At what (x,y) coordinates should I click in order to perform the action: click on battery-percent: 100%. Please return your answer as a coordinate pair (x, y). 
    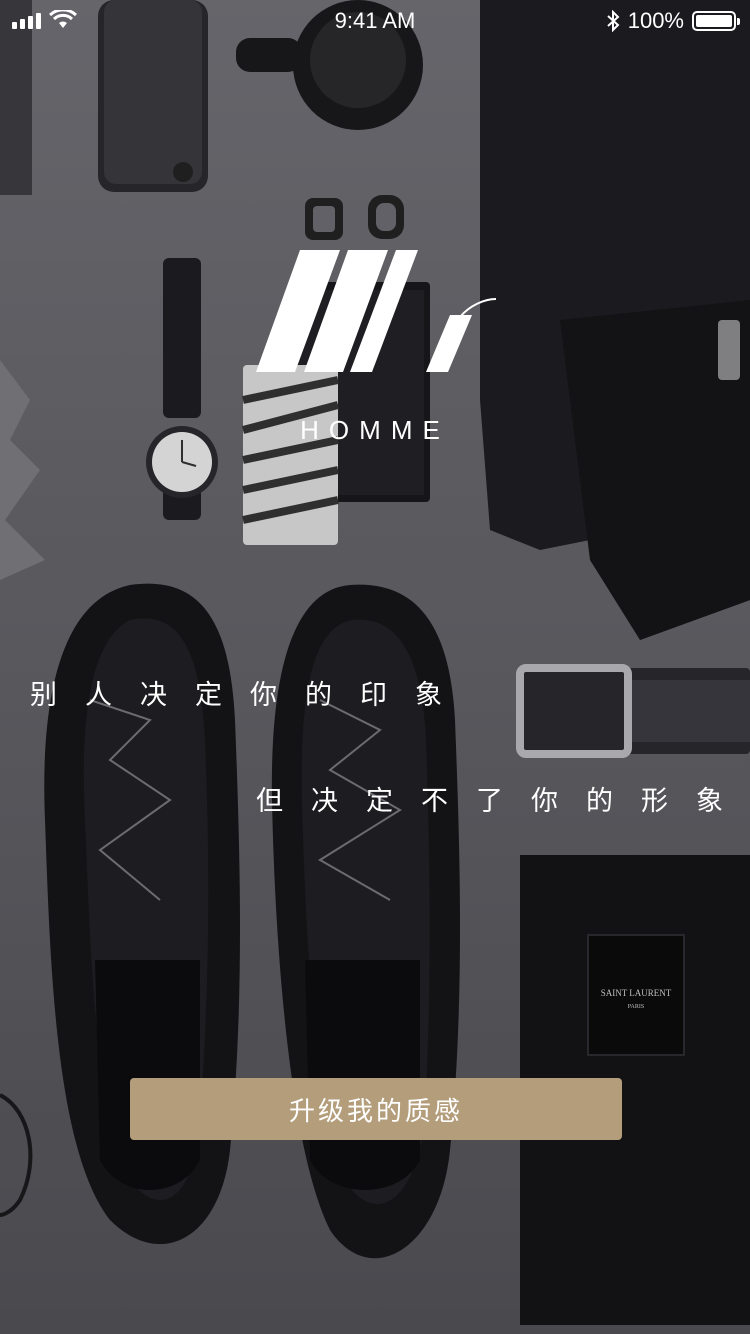
    Looking at the image, I should click on (655, 20).